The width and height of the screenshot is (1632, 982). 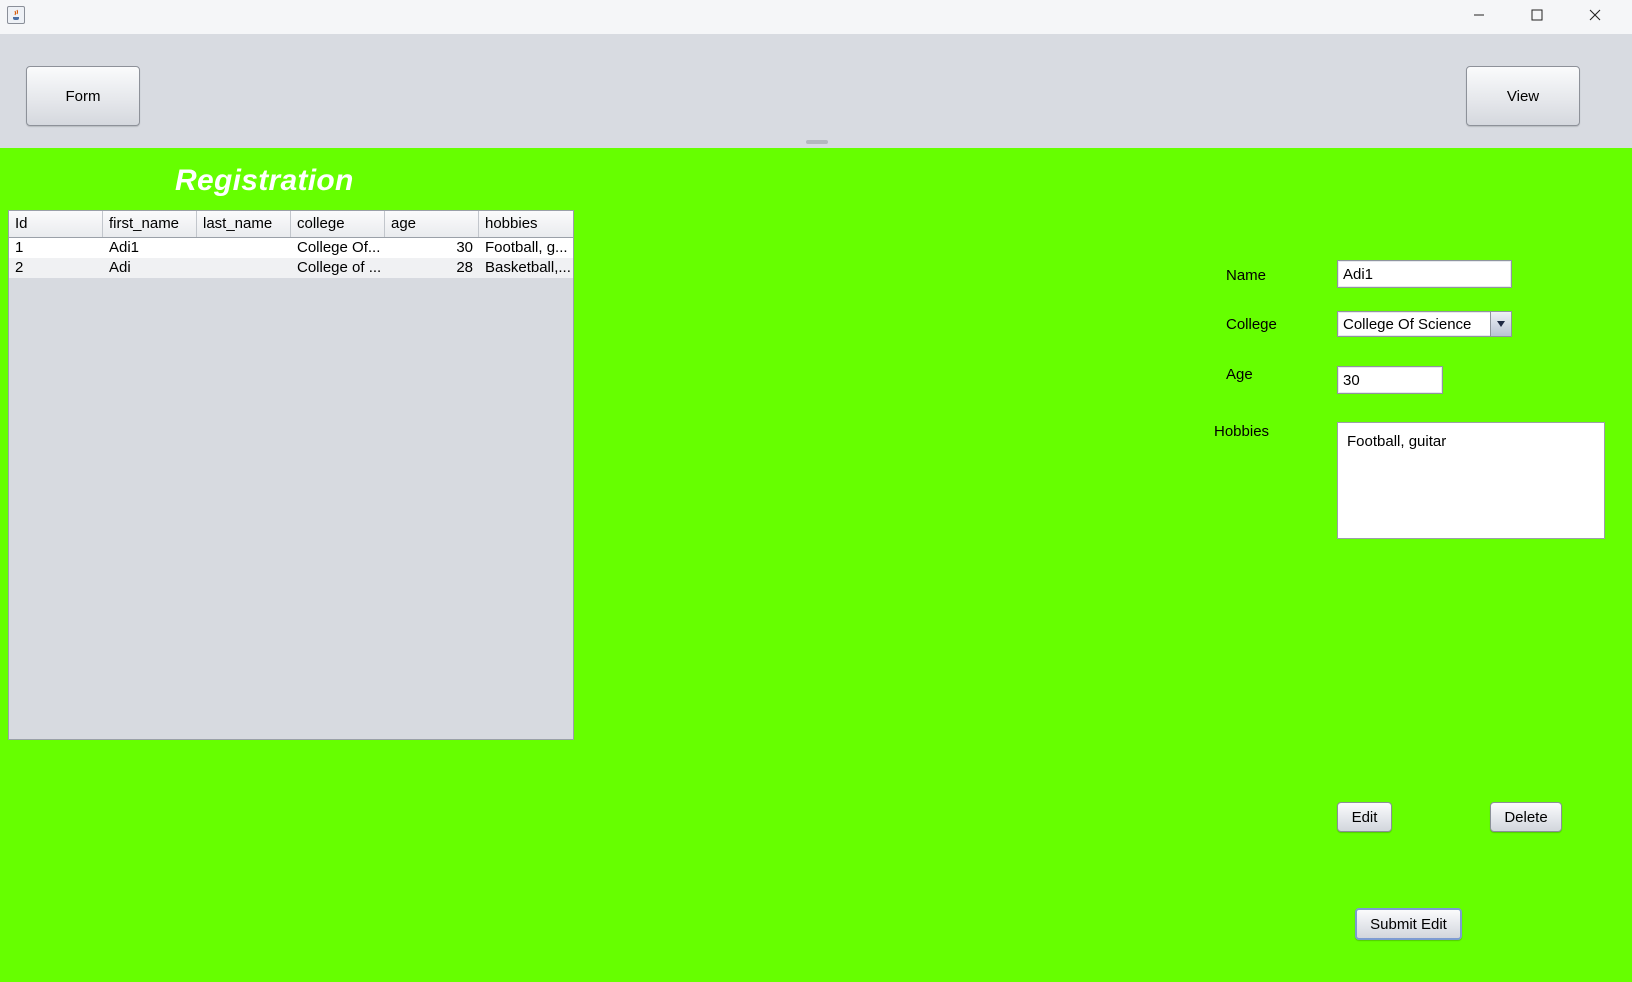 I want to click on name-field: Adi1, so click(x=1424, y=274).